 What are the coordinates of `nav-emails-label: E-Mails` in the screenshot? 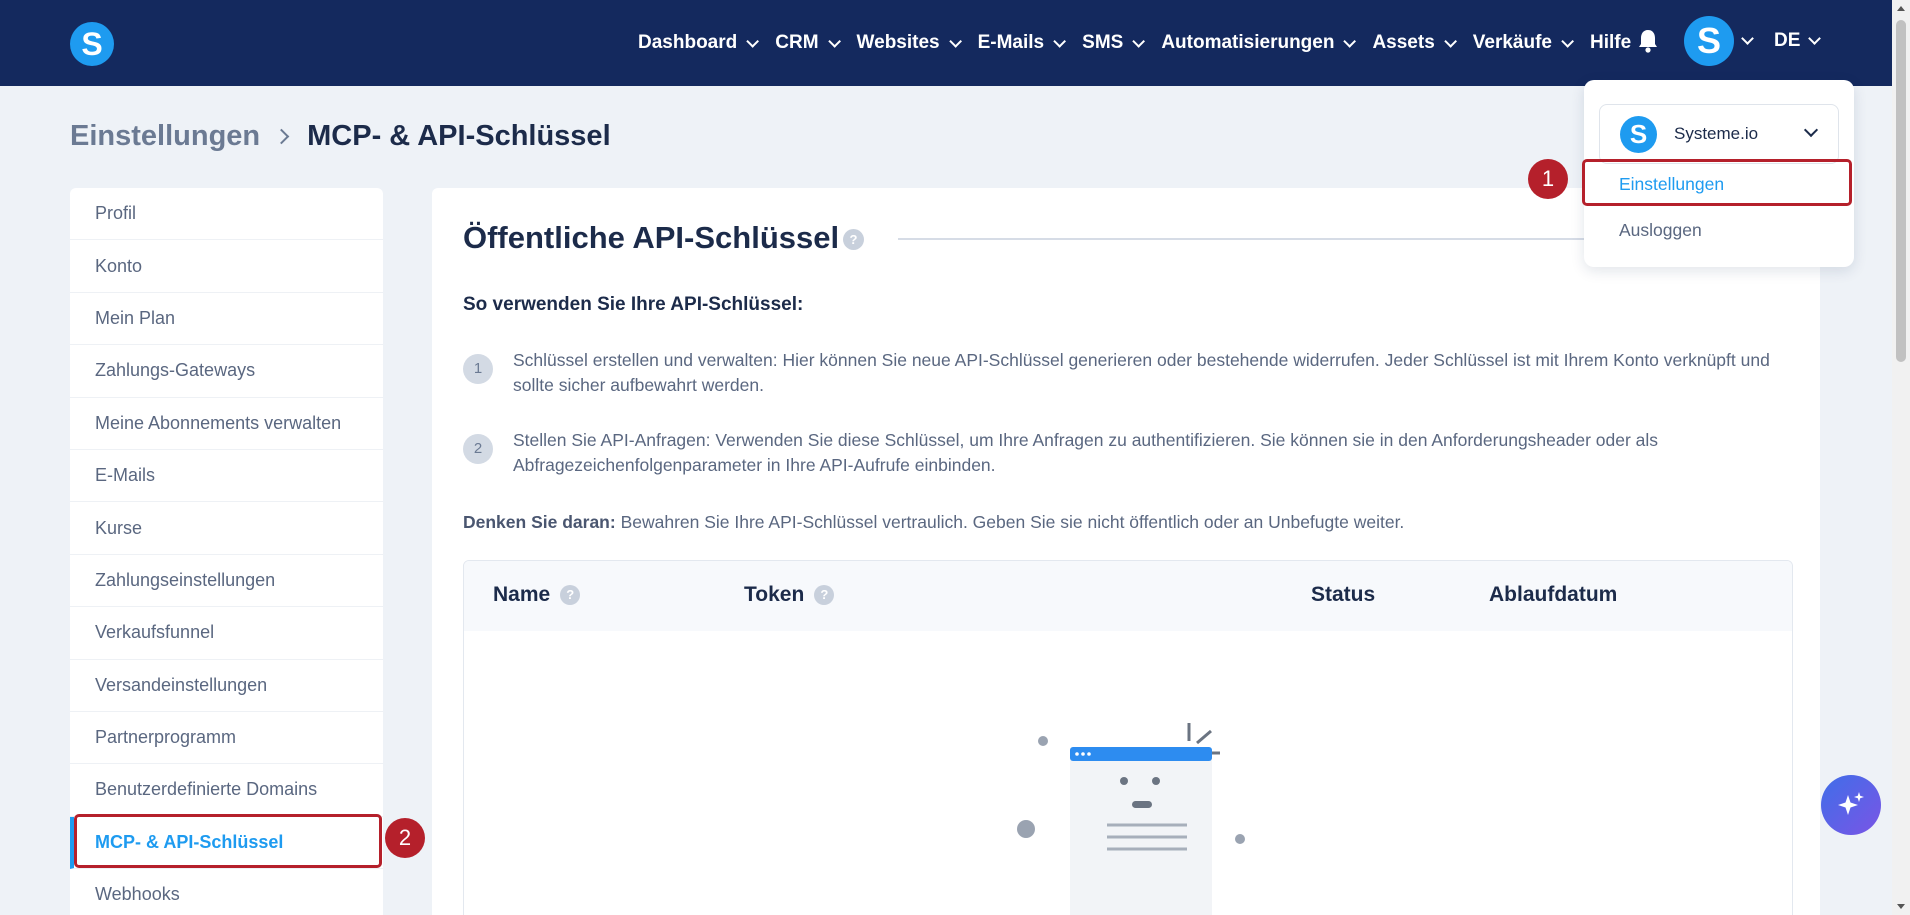 It's located at (1011, 42).